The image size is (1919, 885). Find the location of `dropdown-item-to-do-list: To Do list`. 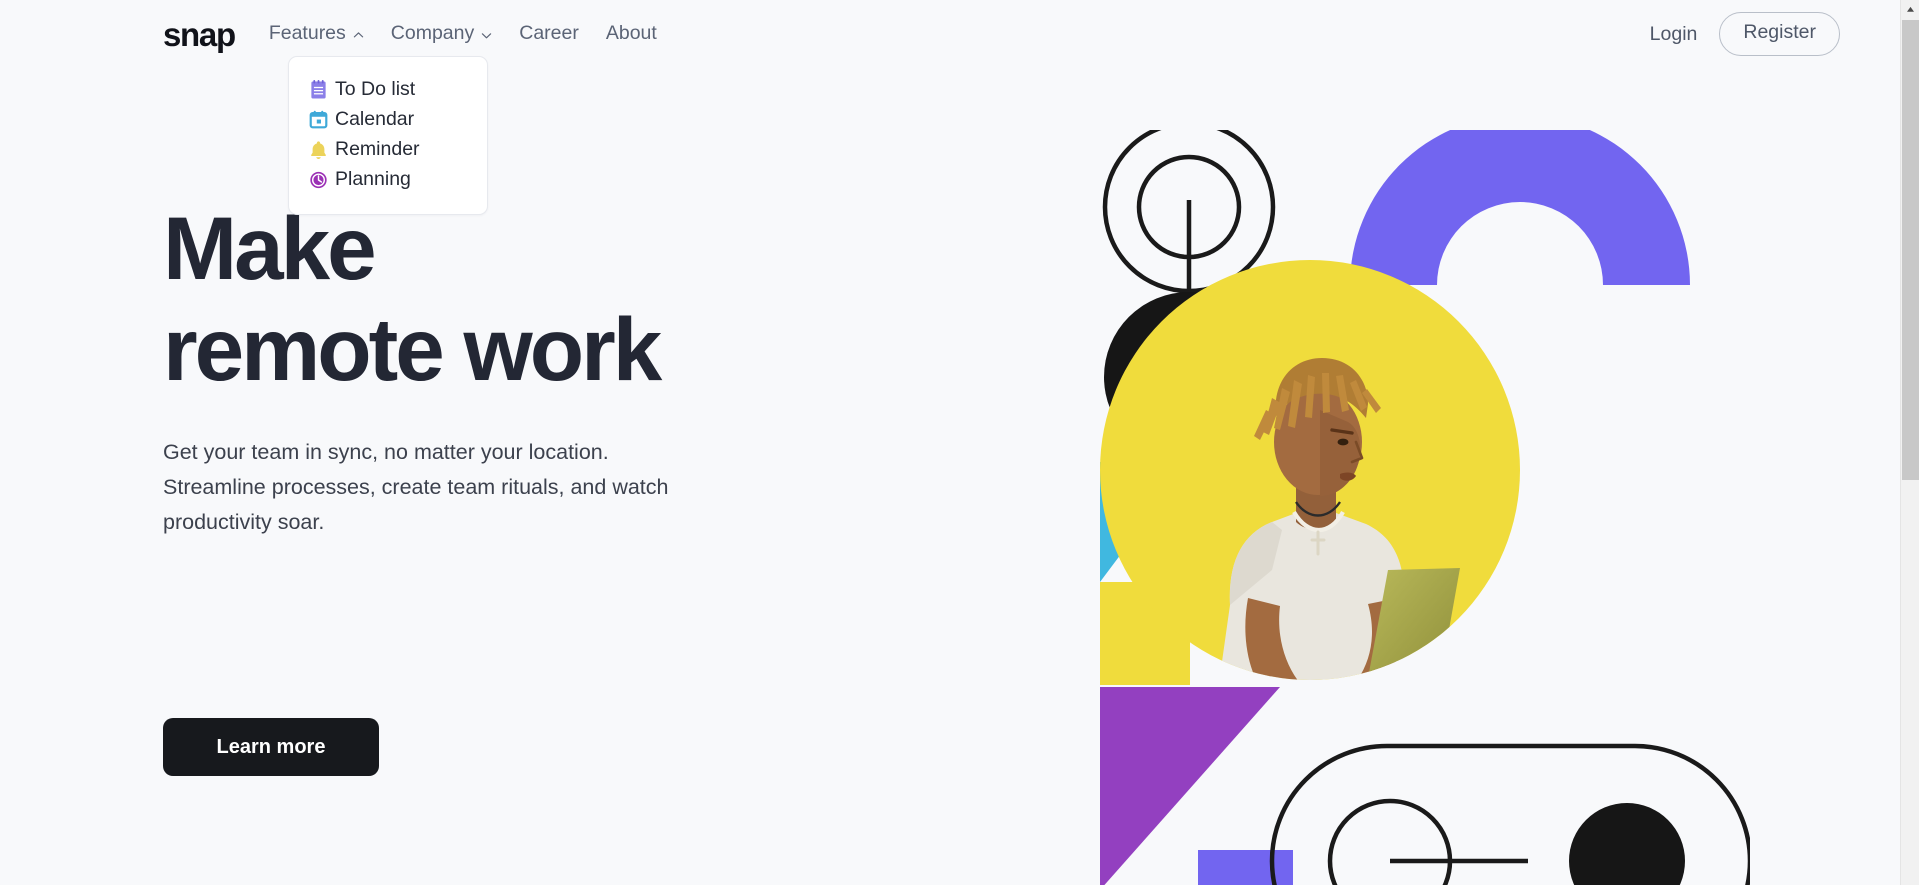

dropdown-item-to-do-list: To Do list is located at coordinates (388, 90).